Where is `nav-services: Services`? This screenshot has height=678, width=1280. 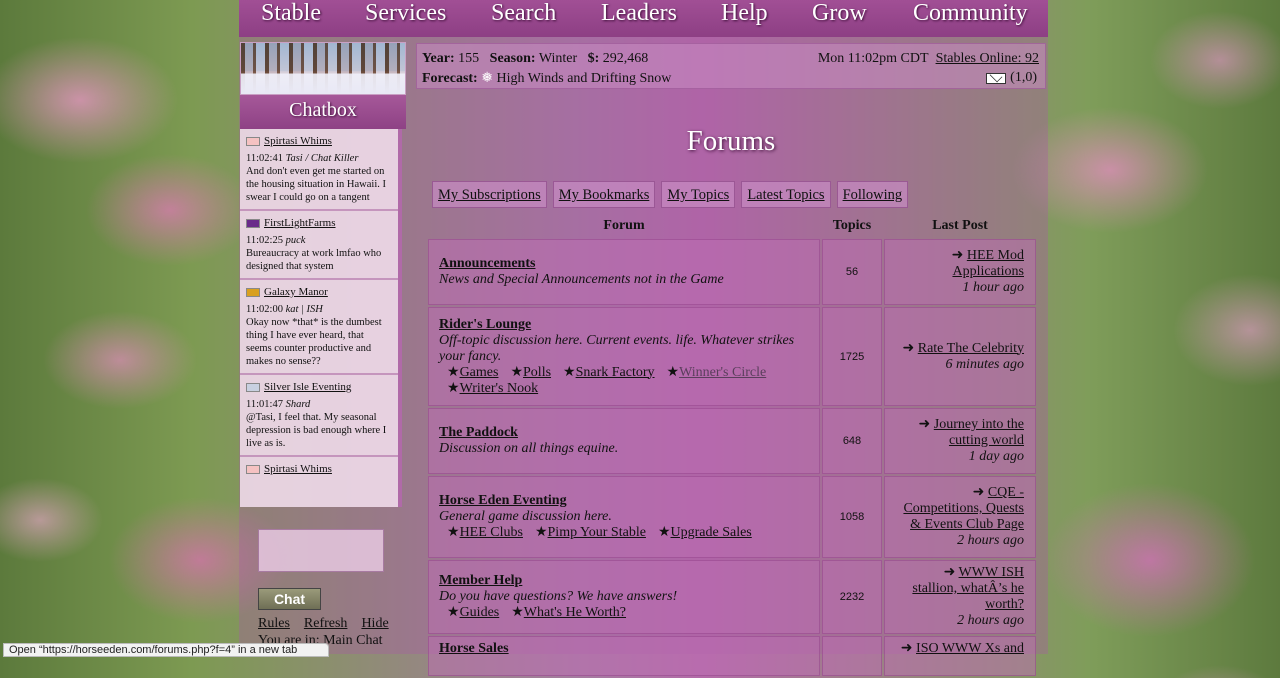 nav-services: Services is located at coordinates (405, 13).